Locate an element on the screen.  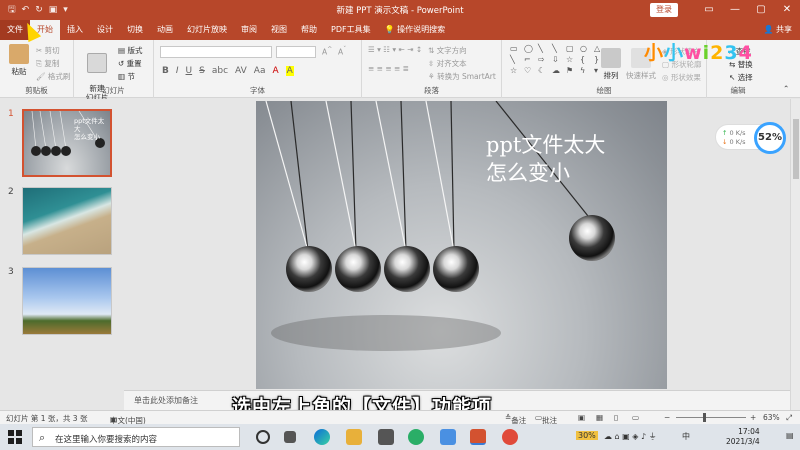
undo-icon: ↶ is located at coordinates (26, 10).